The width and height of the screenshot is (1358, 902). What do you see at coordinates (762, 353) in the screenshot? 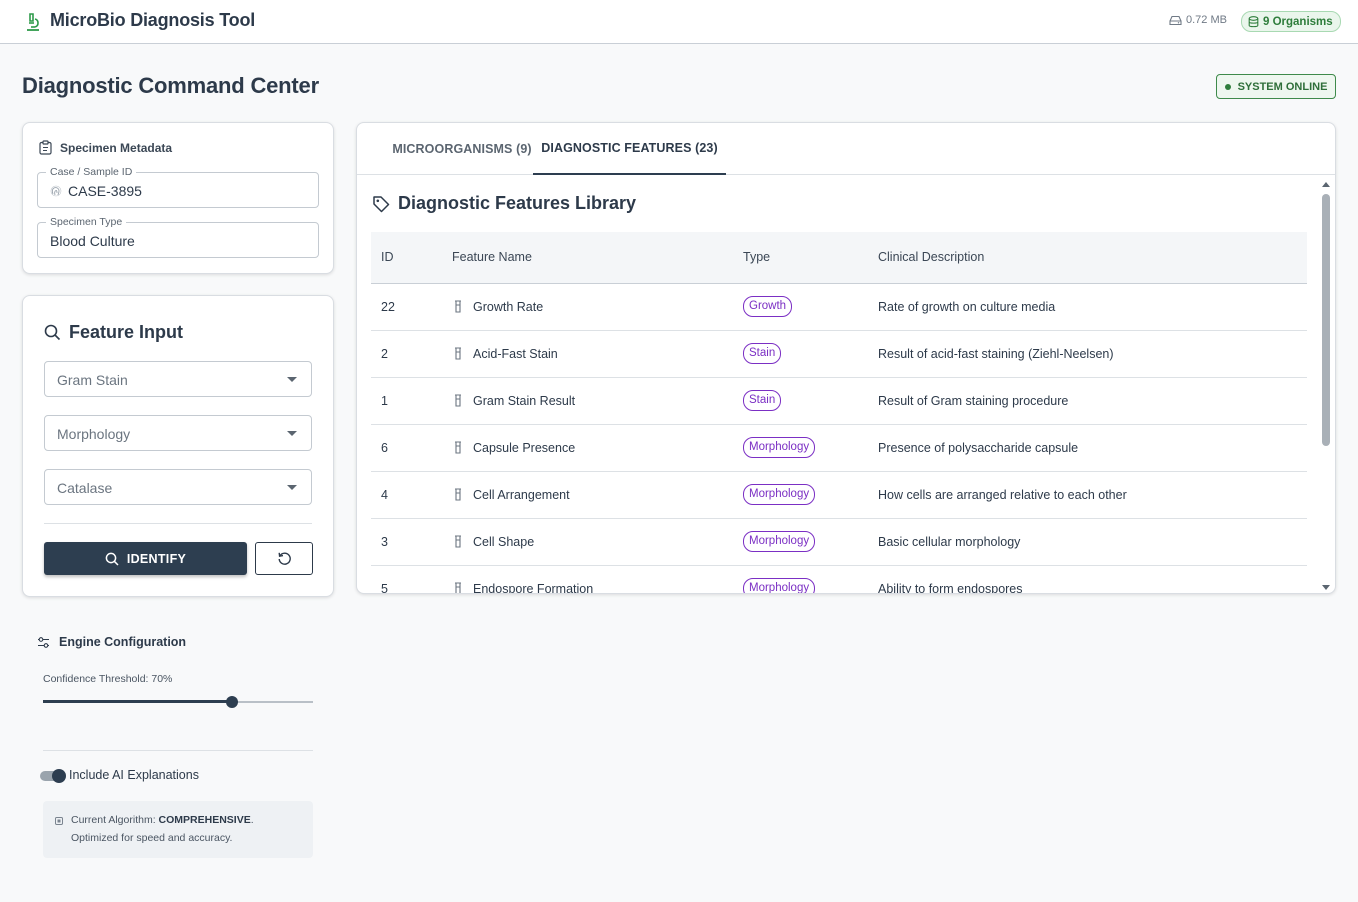
I see `feature-type-chip: Stain` at bounding box center [762, 353].